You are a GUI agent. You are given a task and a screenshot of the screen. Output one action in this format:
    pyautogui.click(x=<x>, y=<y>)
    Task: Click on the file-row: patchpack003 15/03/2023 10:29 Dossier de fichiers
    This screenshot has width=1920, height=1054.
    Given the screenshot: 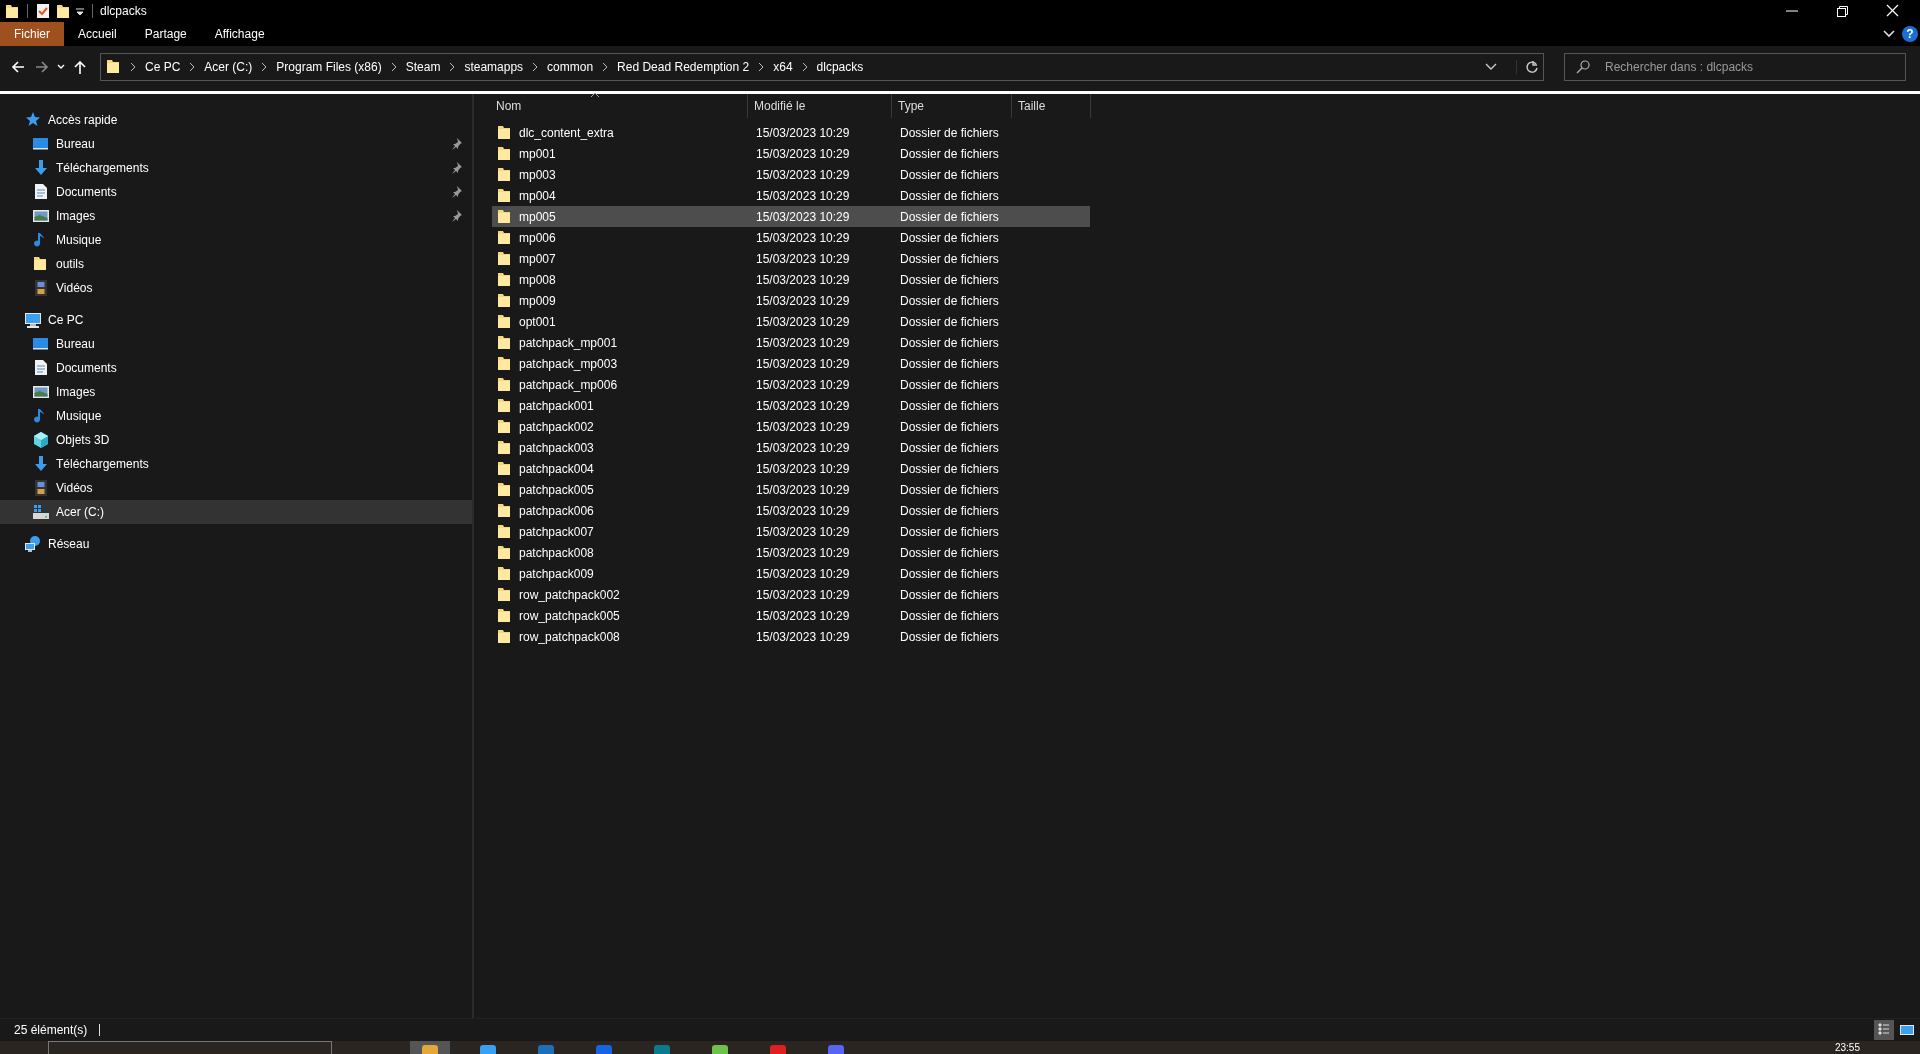 What is the action you would take?
    pyautogui.click(x=791, y=447)
    